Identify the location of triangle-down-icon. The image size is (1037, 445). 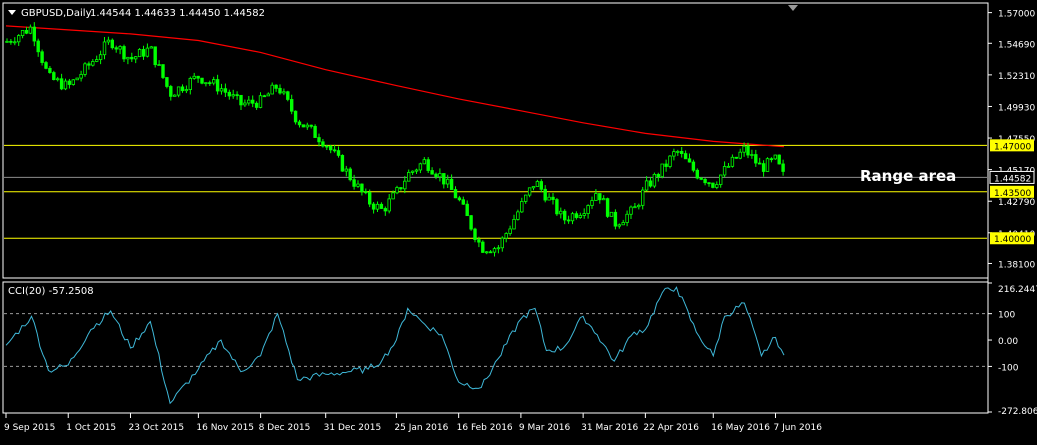
(12, 12).